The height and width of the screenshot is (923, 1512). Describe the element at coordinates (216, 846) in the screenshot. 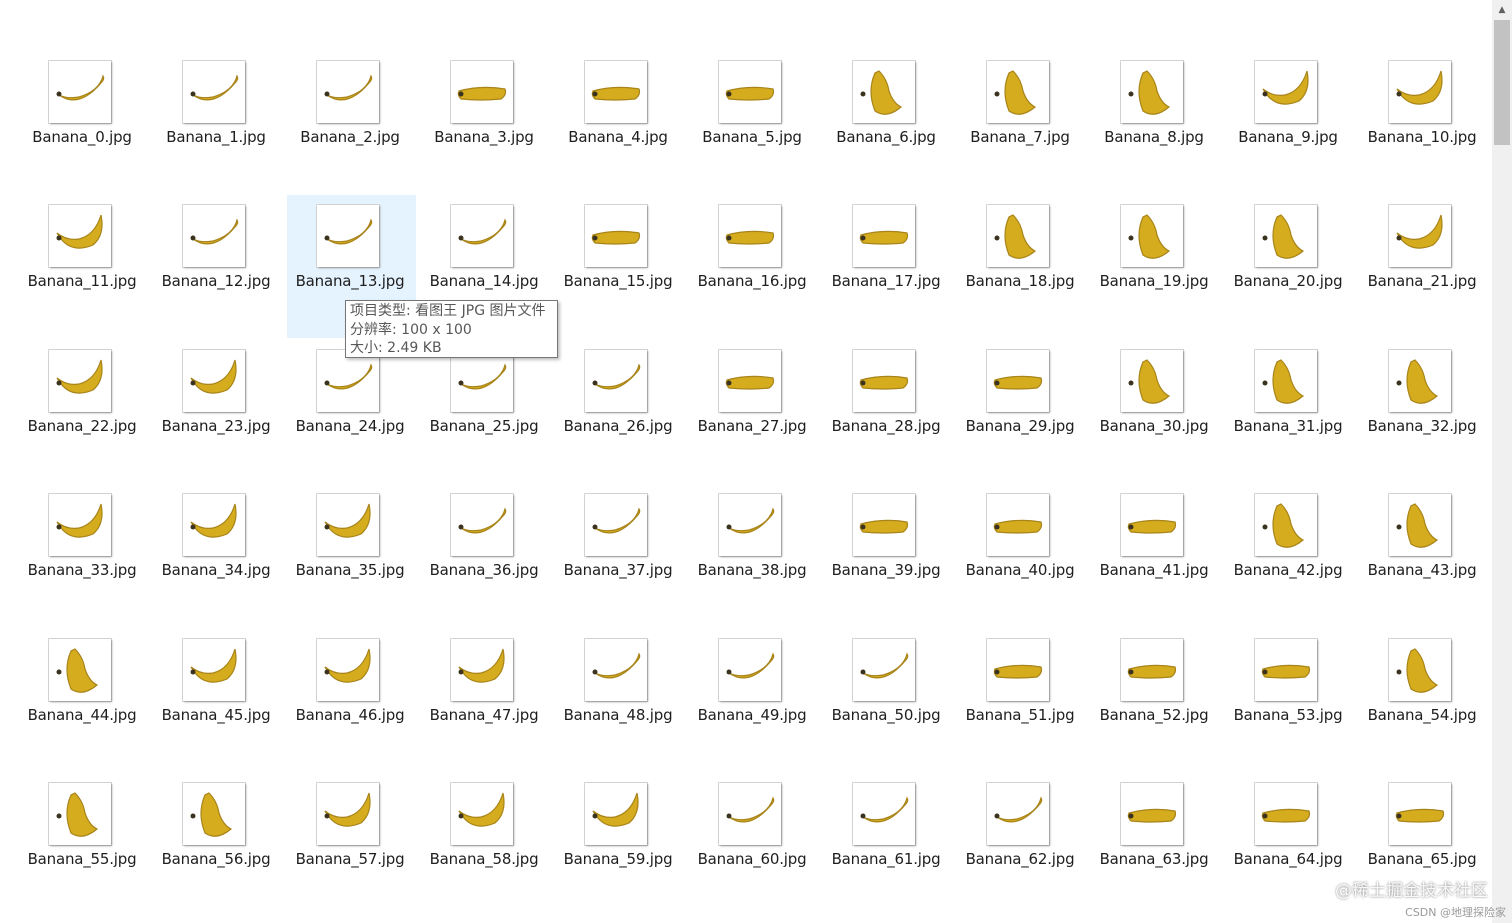

I see `file-item: Banana_56.jpg` at that location.